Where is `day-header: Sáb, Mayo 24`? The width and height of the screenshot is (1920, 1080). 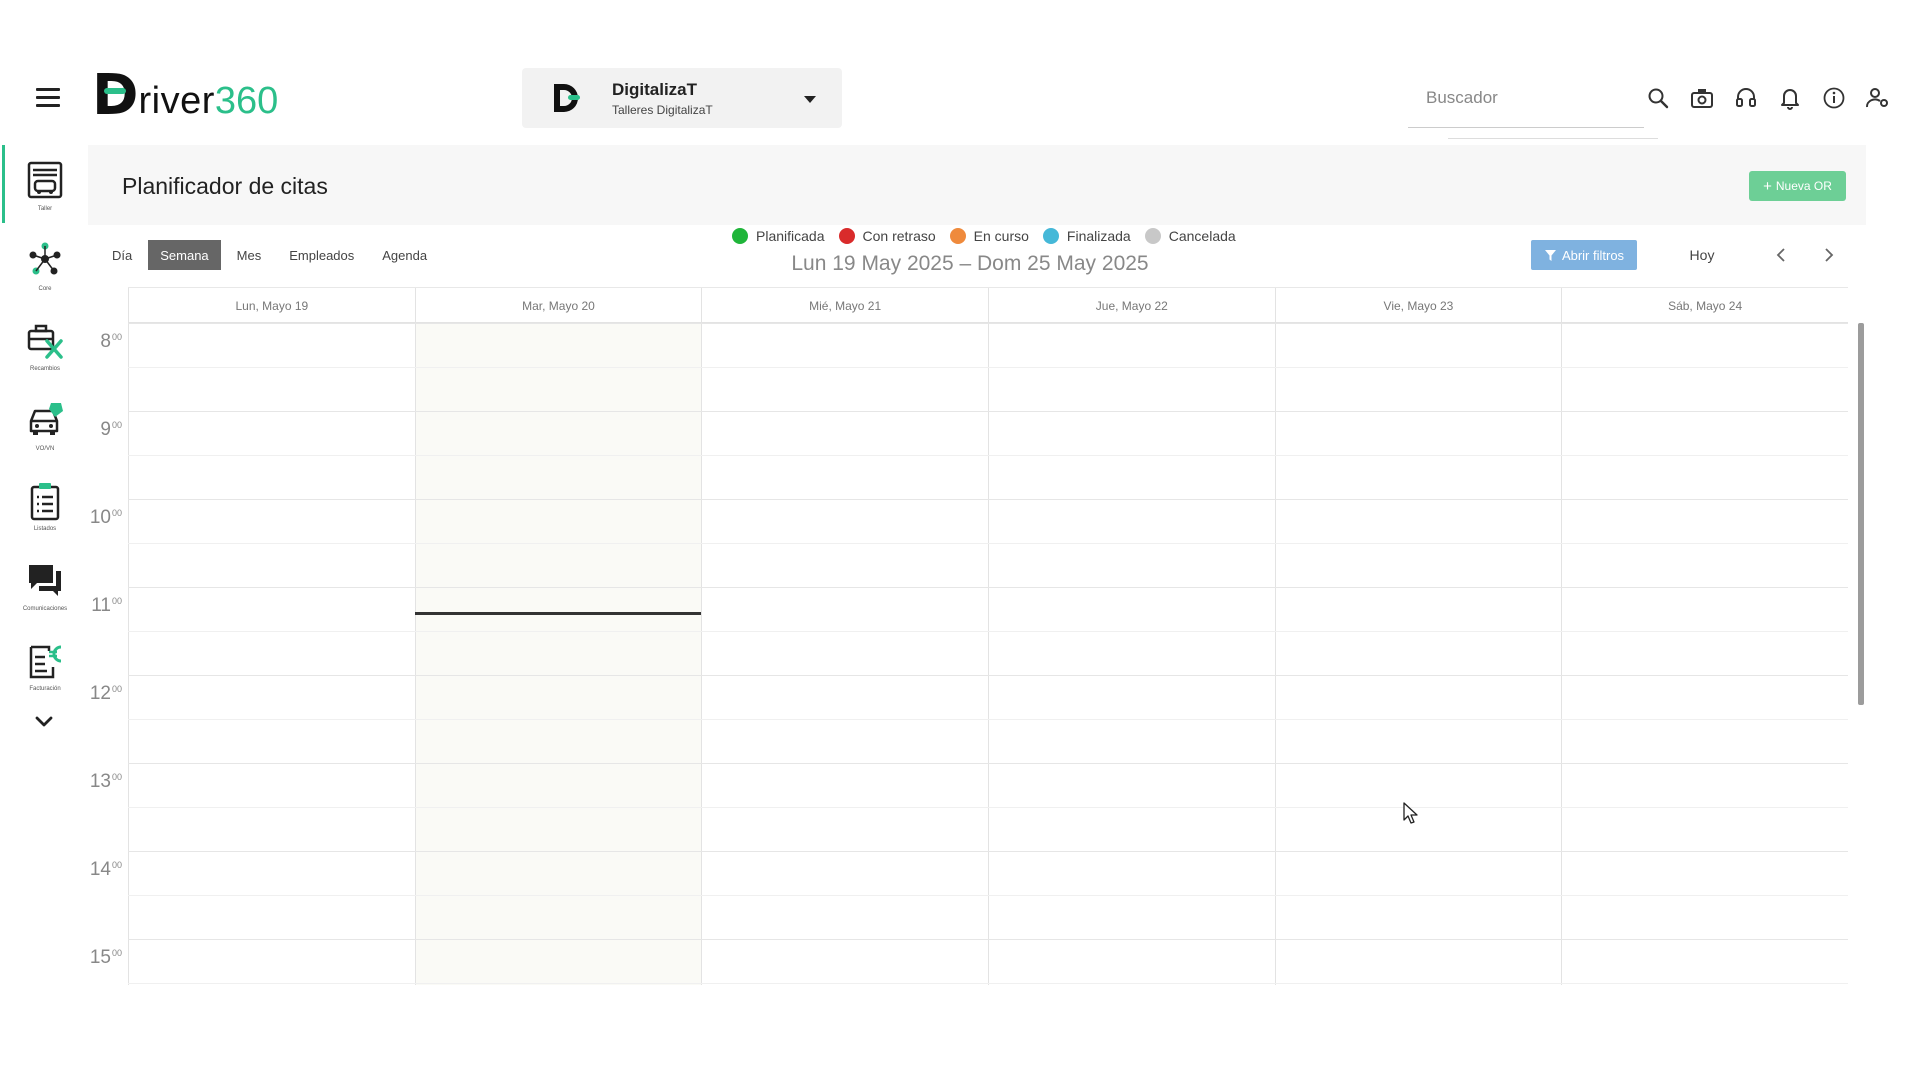 day-header: Sáb, Mayo 24 is located at coordinates (1704, 306).